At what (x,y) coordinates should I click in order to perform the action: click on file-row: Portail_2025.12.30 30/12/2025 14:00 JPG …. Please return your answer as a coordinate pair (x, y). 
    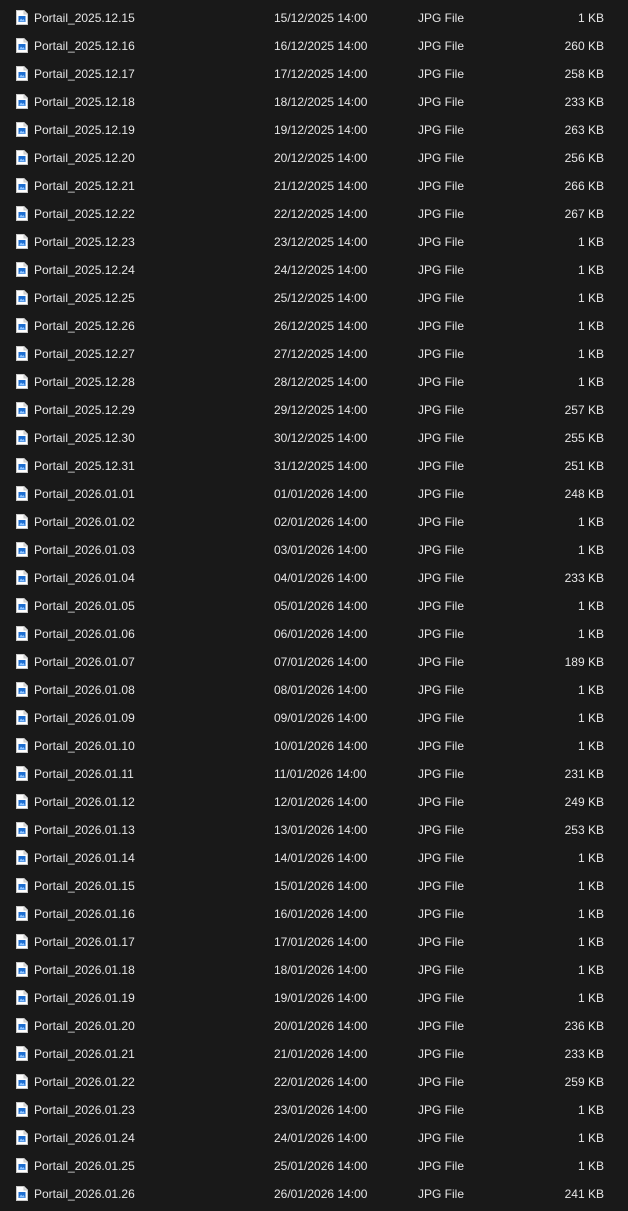
    Looking at the image, I should click on (314, 438).